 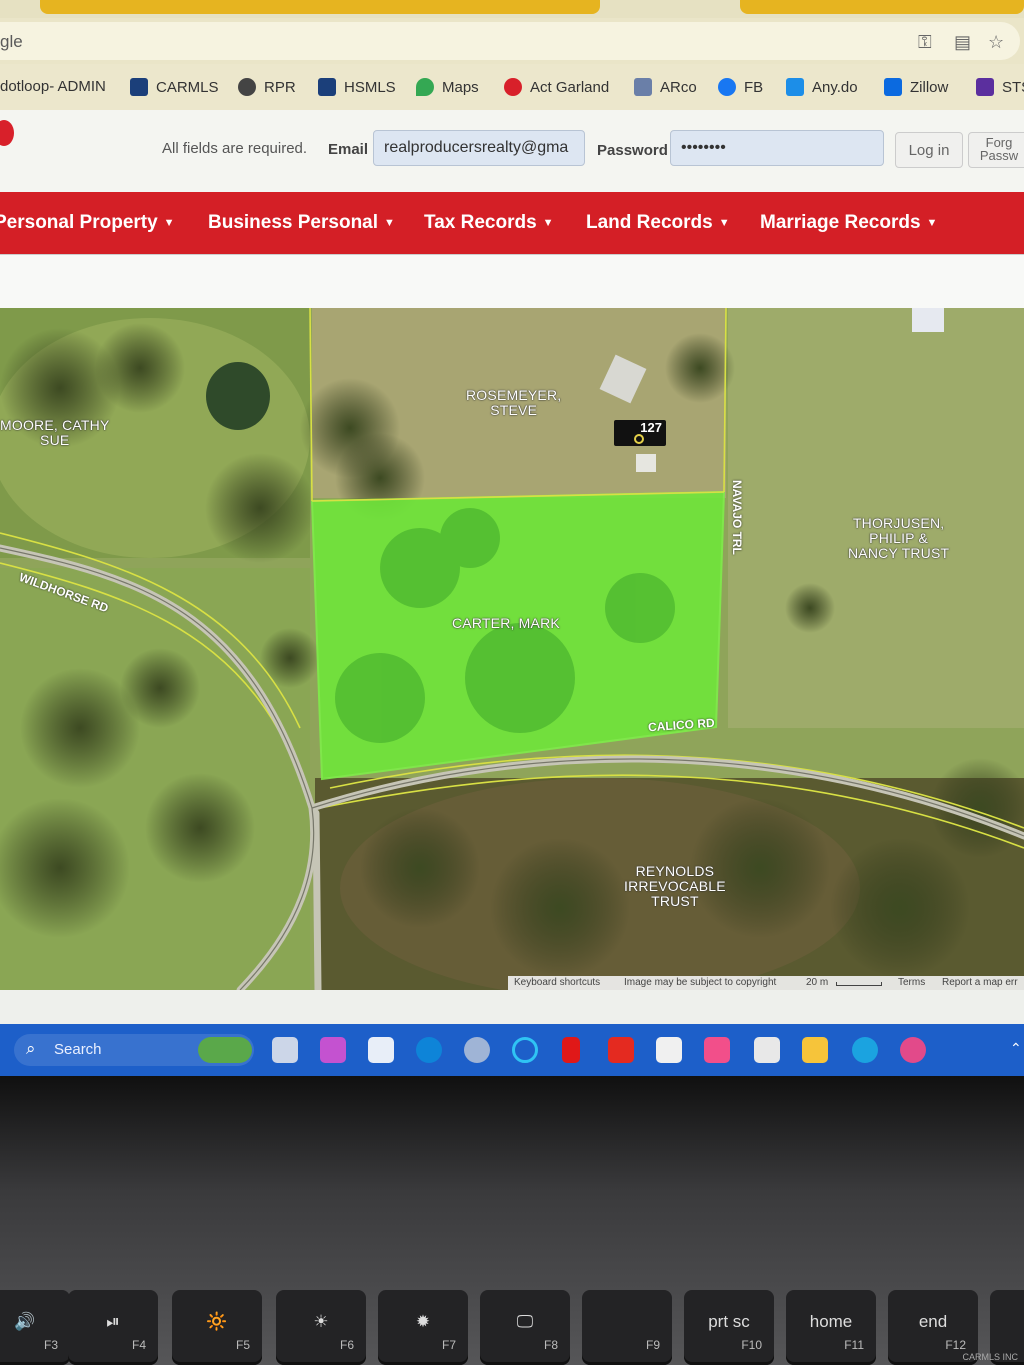 What do you see at coordinates (301, 223) in the screenshot?
I see `nav-business-personal: Business Personal ▼` at bounding box center [301, 223].